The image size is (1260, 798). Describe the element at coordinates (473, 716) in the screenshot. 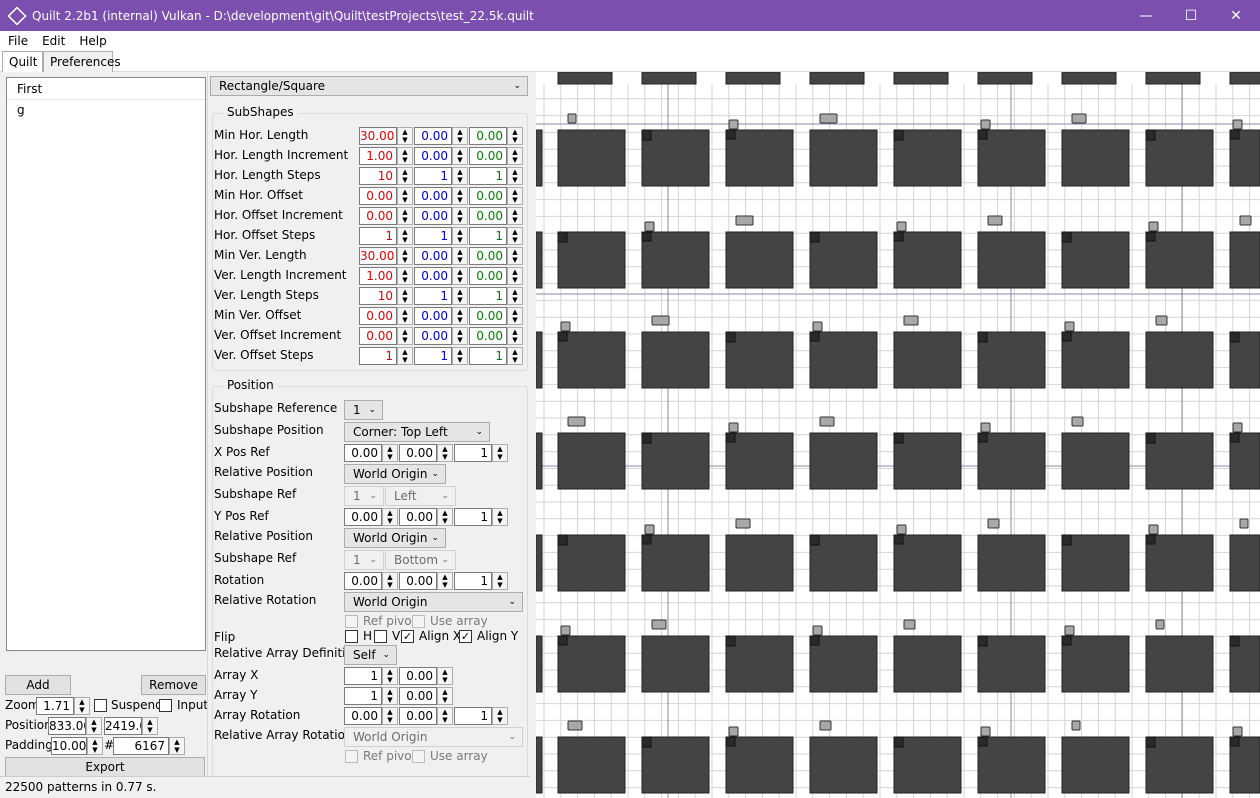

I see `array-rotation-field-3: 1` at that location.